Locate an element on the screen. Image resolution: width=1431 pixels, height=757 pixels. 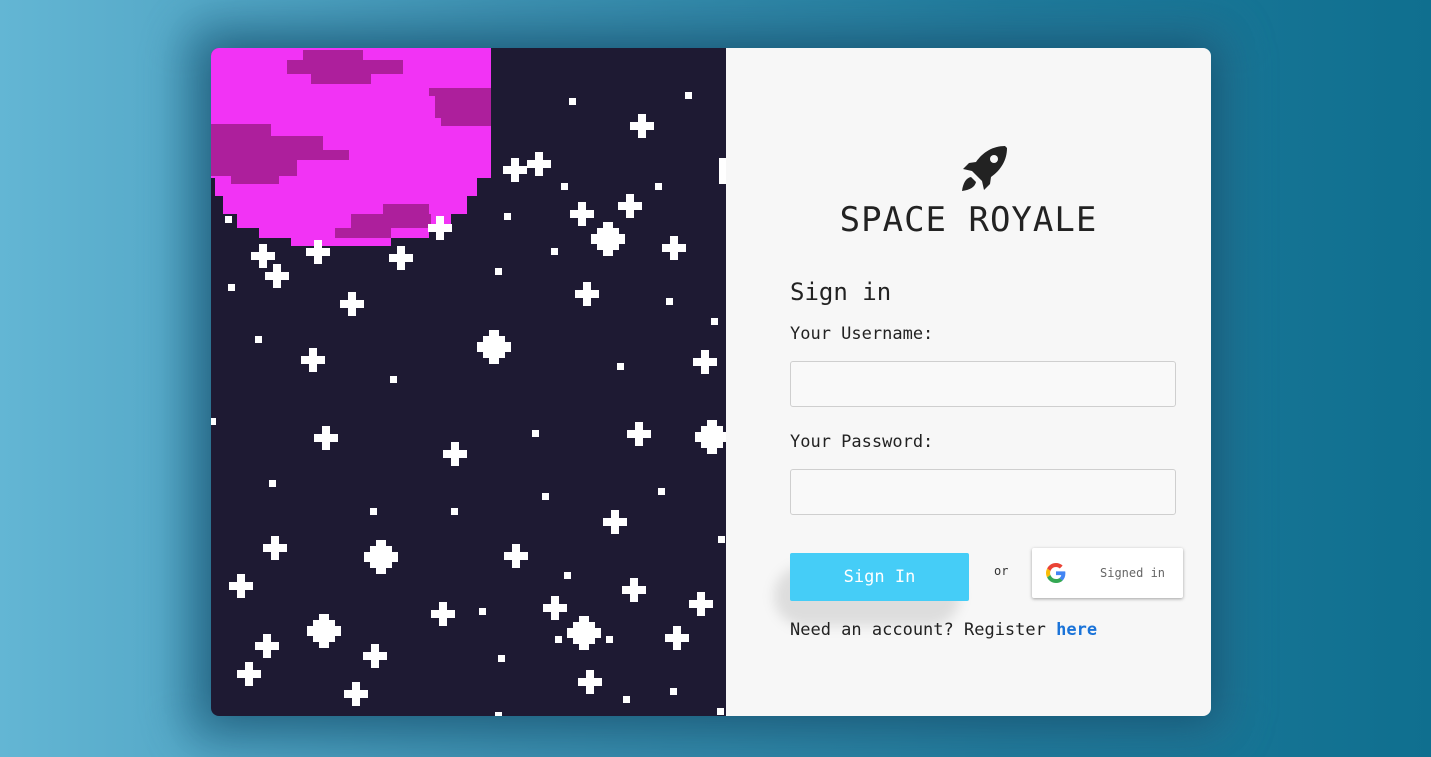
google-sign-in-button: Signed in is located at coordinates (1107, 573).